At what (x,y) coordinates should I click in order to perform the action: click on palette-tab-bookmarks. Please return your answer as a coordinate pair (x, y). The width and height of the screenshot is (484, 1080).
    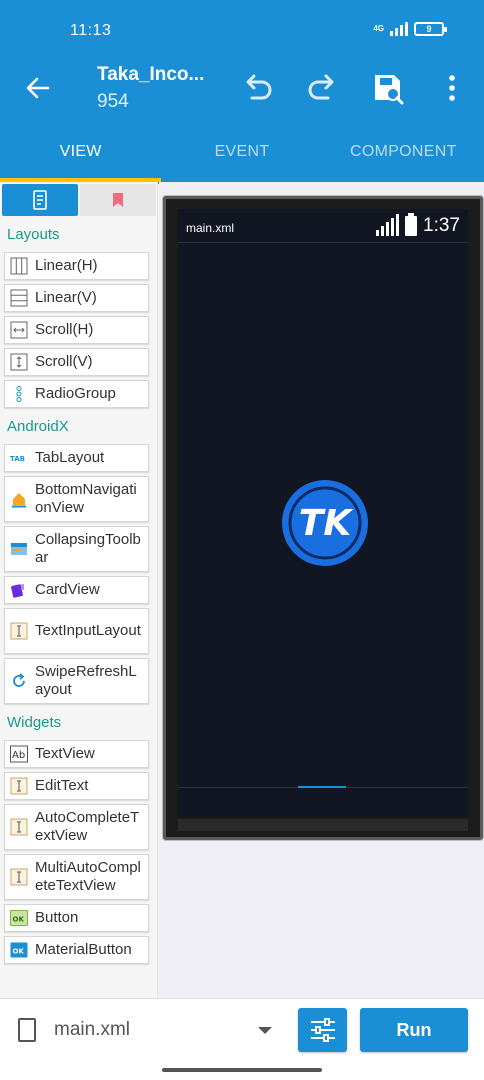
    Looking at the image, I should click on (118, 200).